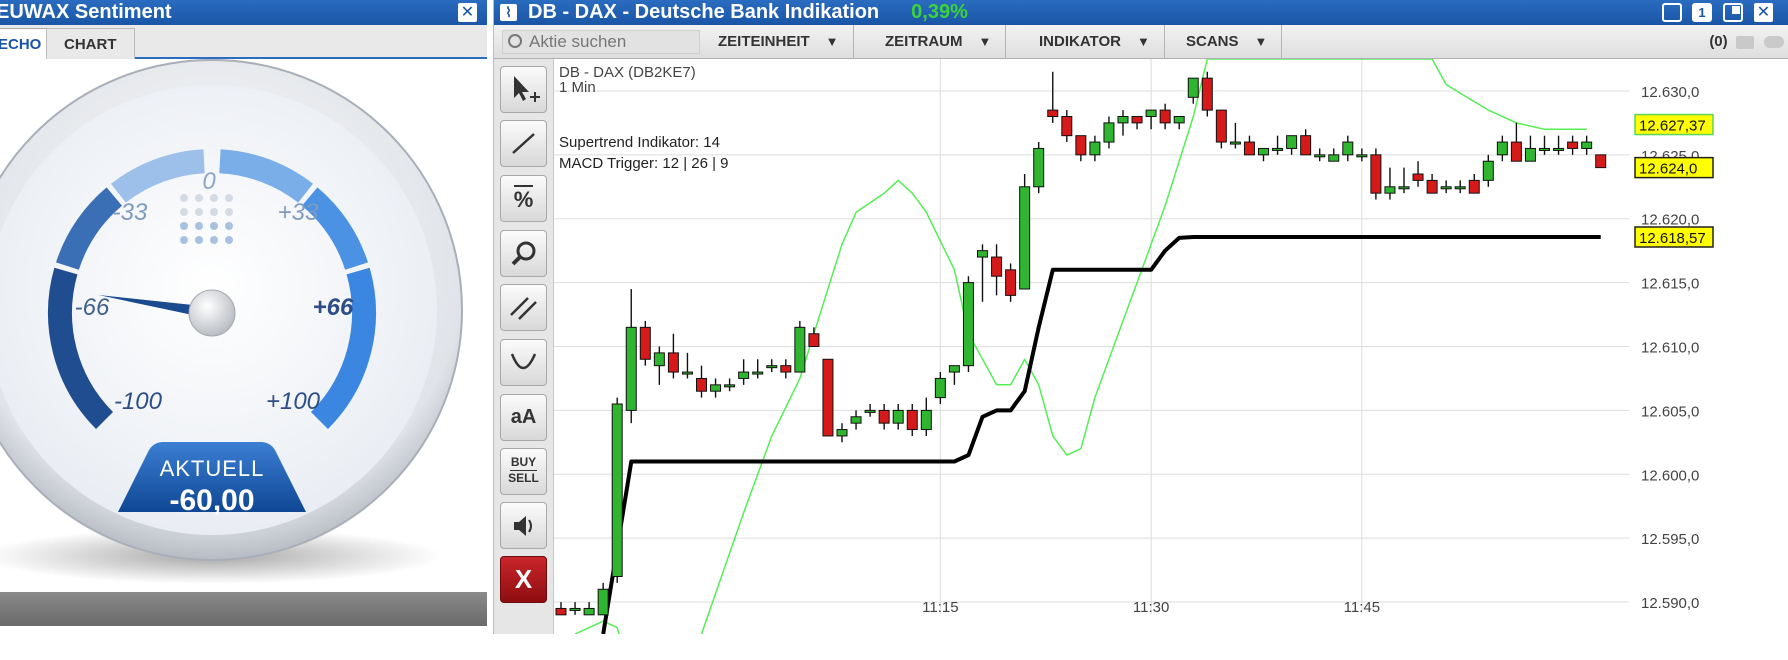  What do you see at coordinates (212, 313) in the screenshot?
I see `gauge-hub` at bounding box center [212, 313].